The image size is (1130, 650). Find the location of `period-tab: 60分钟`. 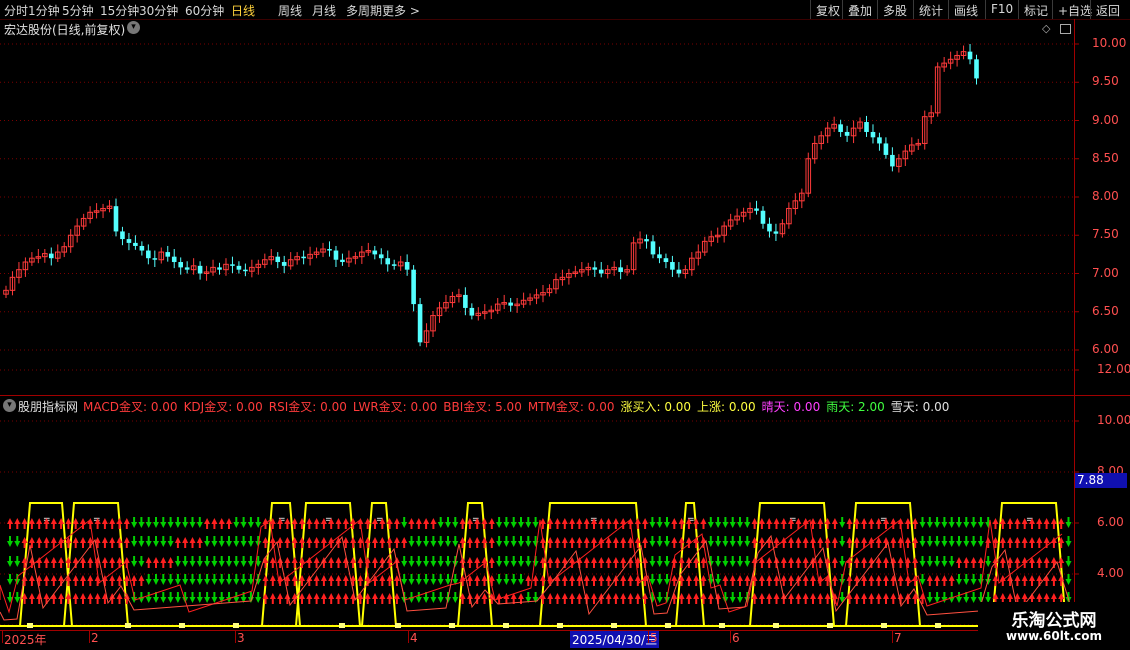

period-tab: 60分钟 is located at coordinates (204, 10).